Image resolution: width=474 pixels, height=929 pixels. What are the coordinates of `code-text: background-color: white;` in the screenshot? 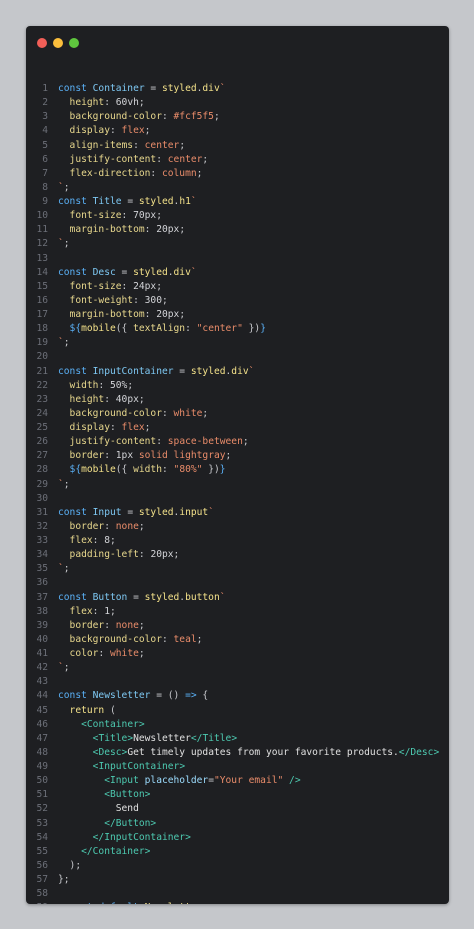 It's located at (133, 414).